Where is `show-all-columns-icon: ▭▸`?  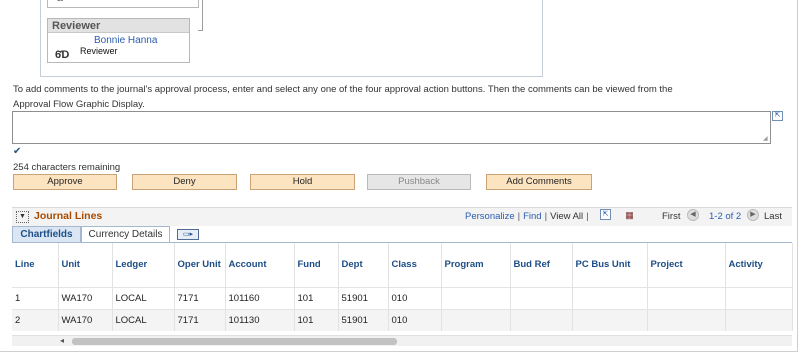
show-all-columns-icon: ▭▸ is located at coordinates (188, 234).